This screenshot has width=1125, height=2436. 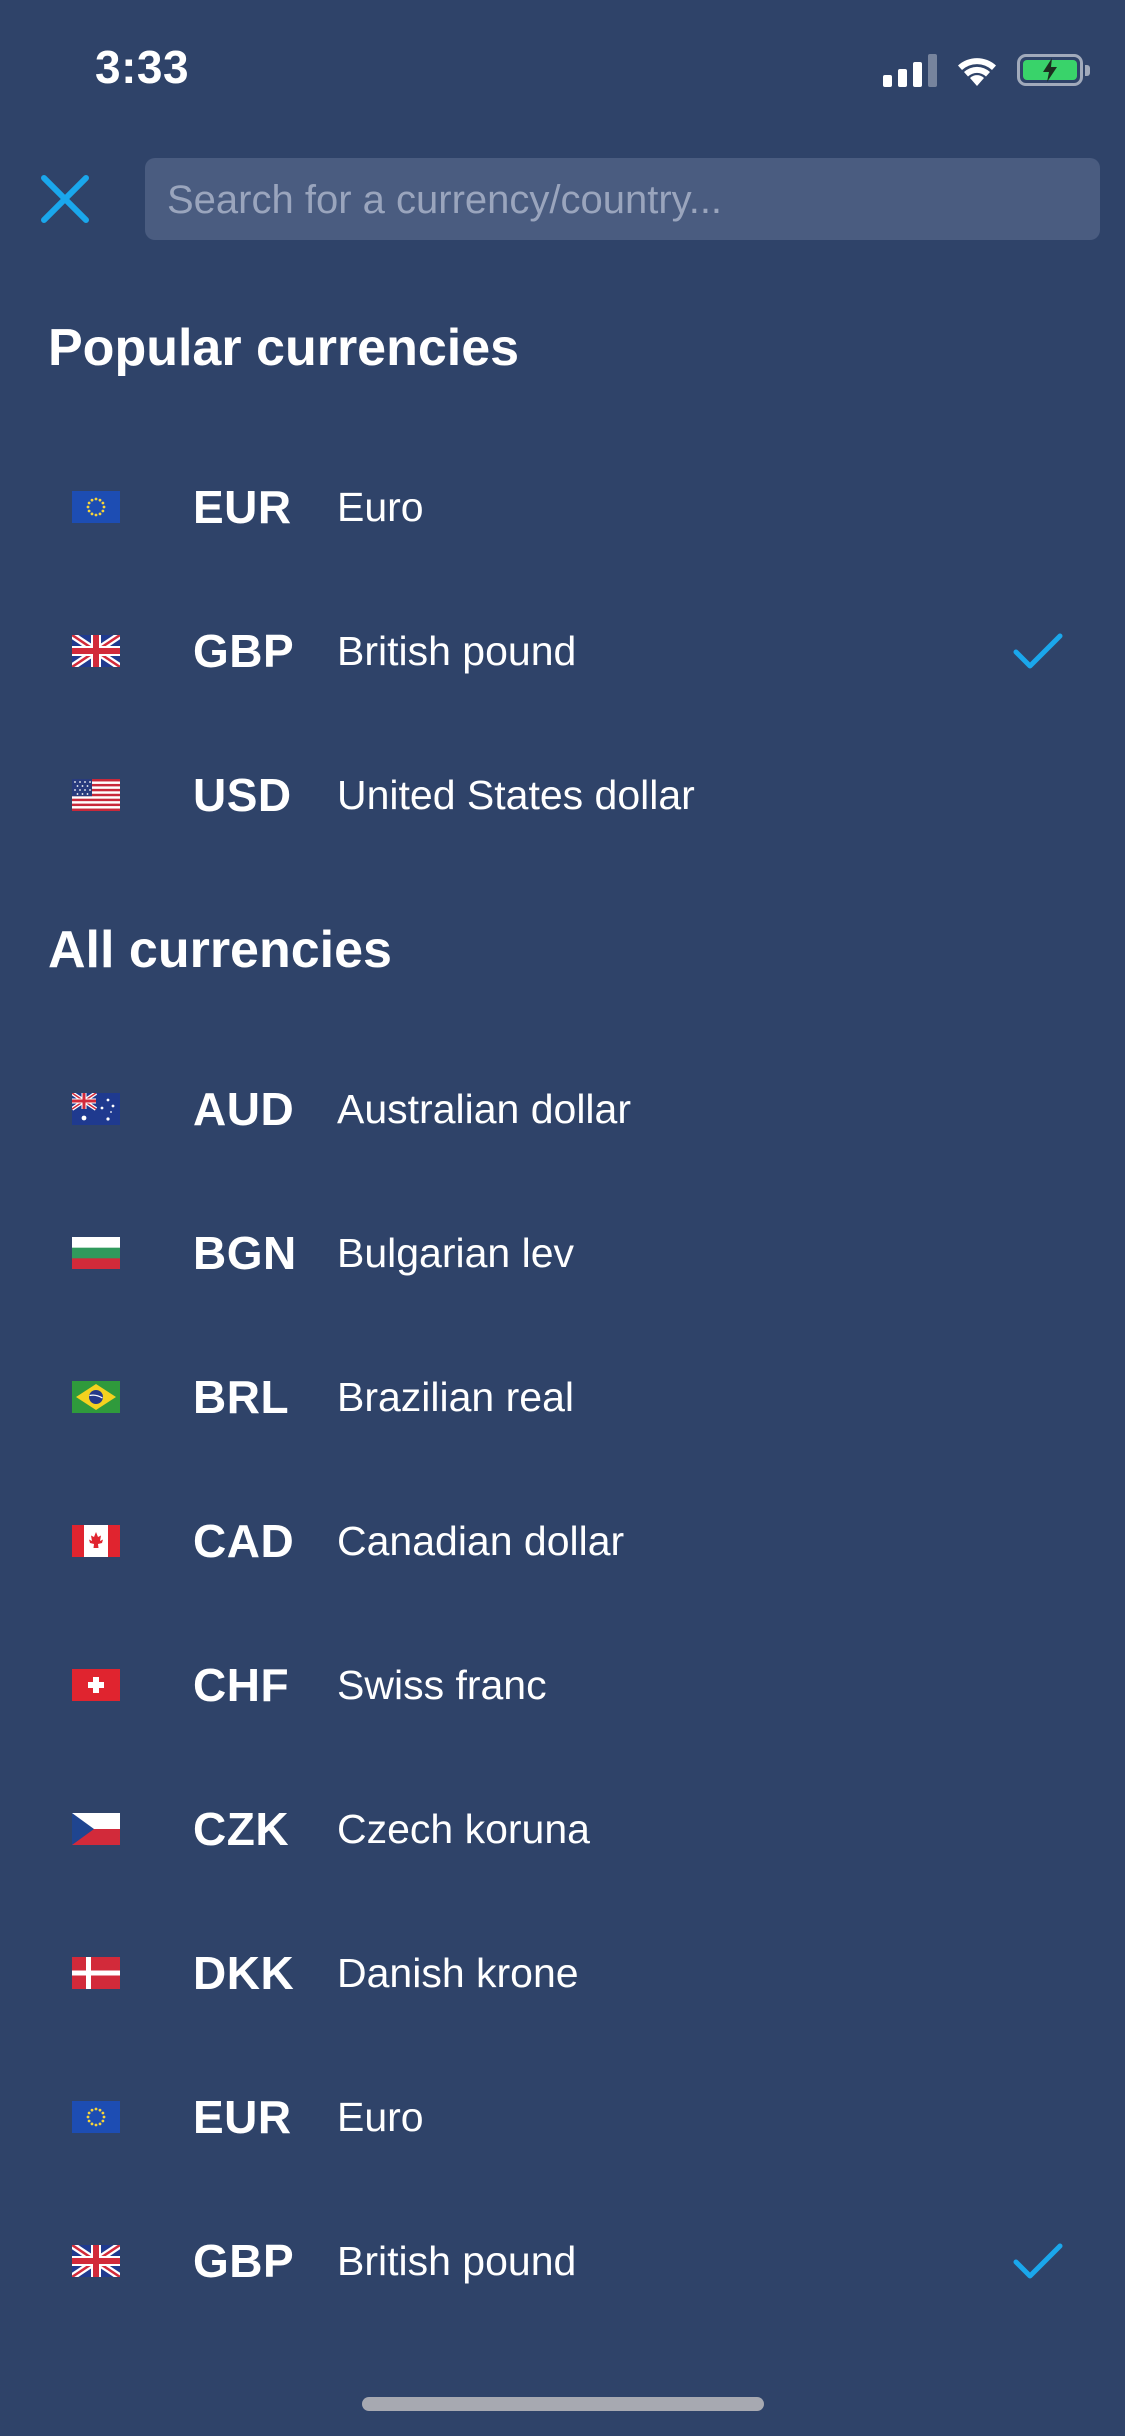 What do you see at coordinates (244, 1973) in the screenshot?
I see `currency-code: DKK` at bounding box center [244, 1973].